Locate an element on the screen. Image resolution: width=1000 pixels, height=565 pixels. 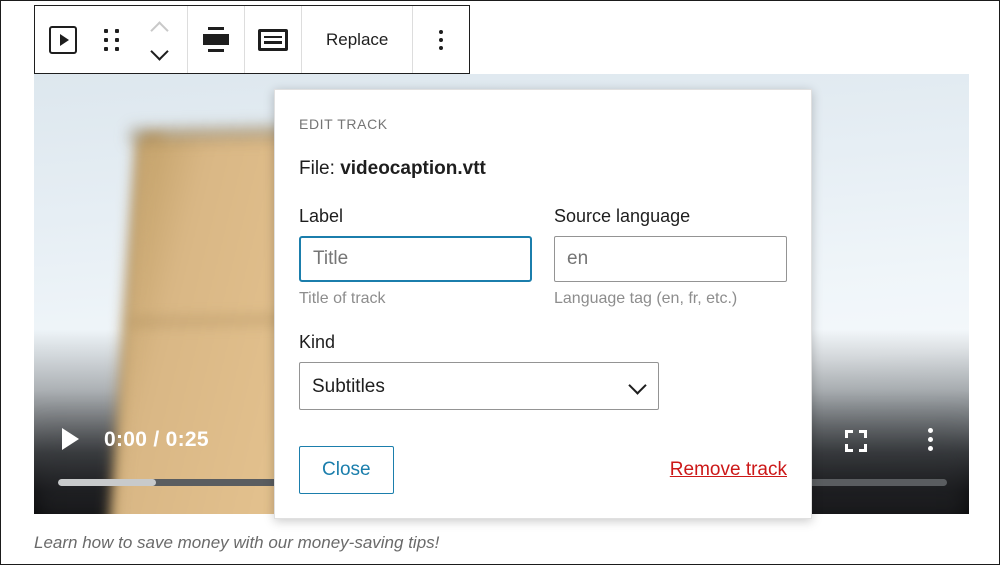
toolbar-group-captions is located at coordinates (273, 39).